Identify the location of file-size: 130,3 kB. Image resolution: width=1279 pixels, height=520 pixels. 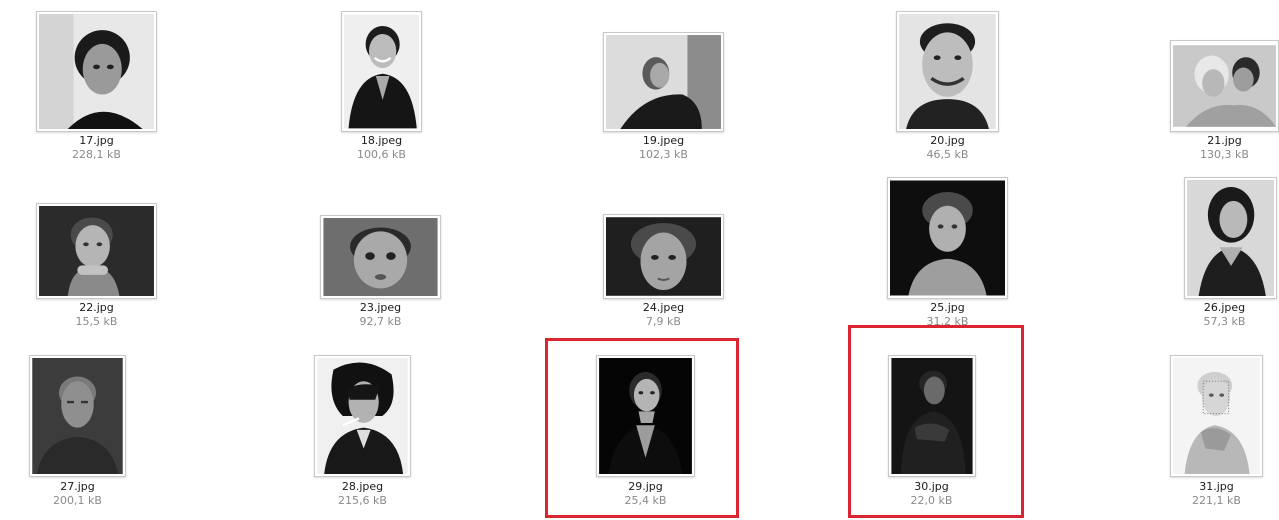
(1224, 154).